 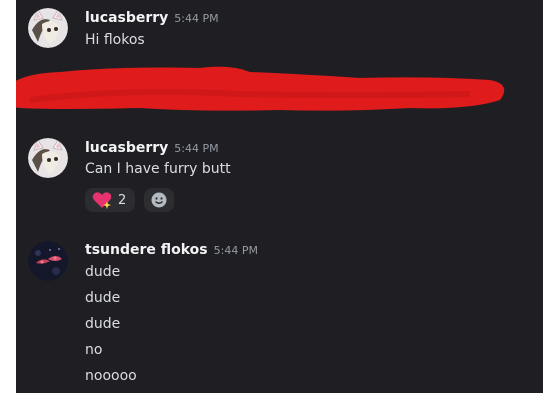 I want to click on reaction-button: 2, so click(x=110, y=200).